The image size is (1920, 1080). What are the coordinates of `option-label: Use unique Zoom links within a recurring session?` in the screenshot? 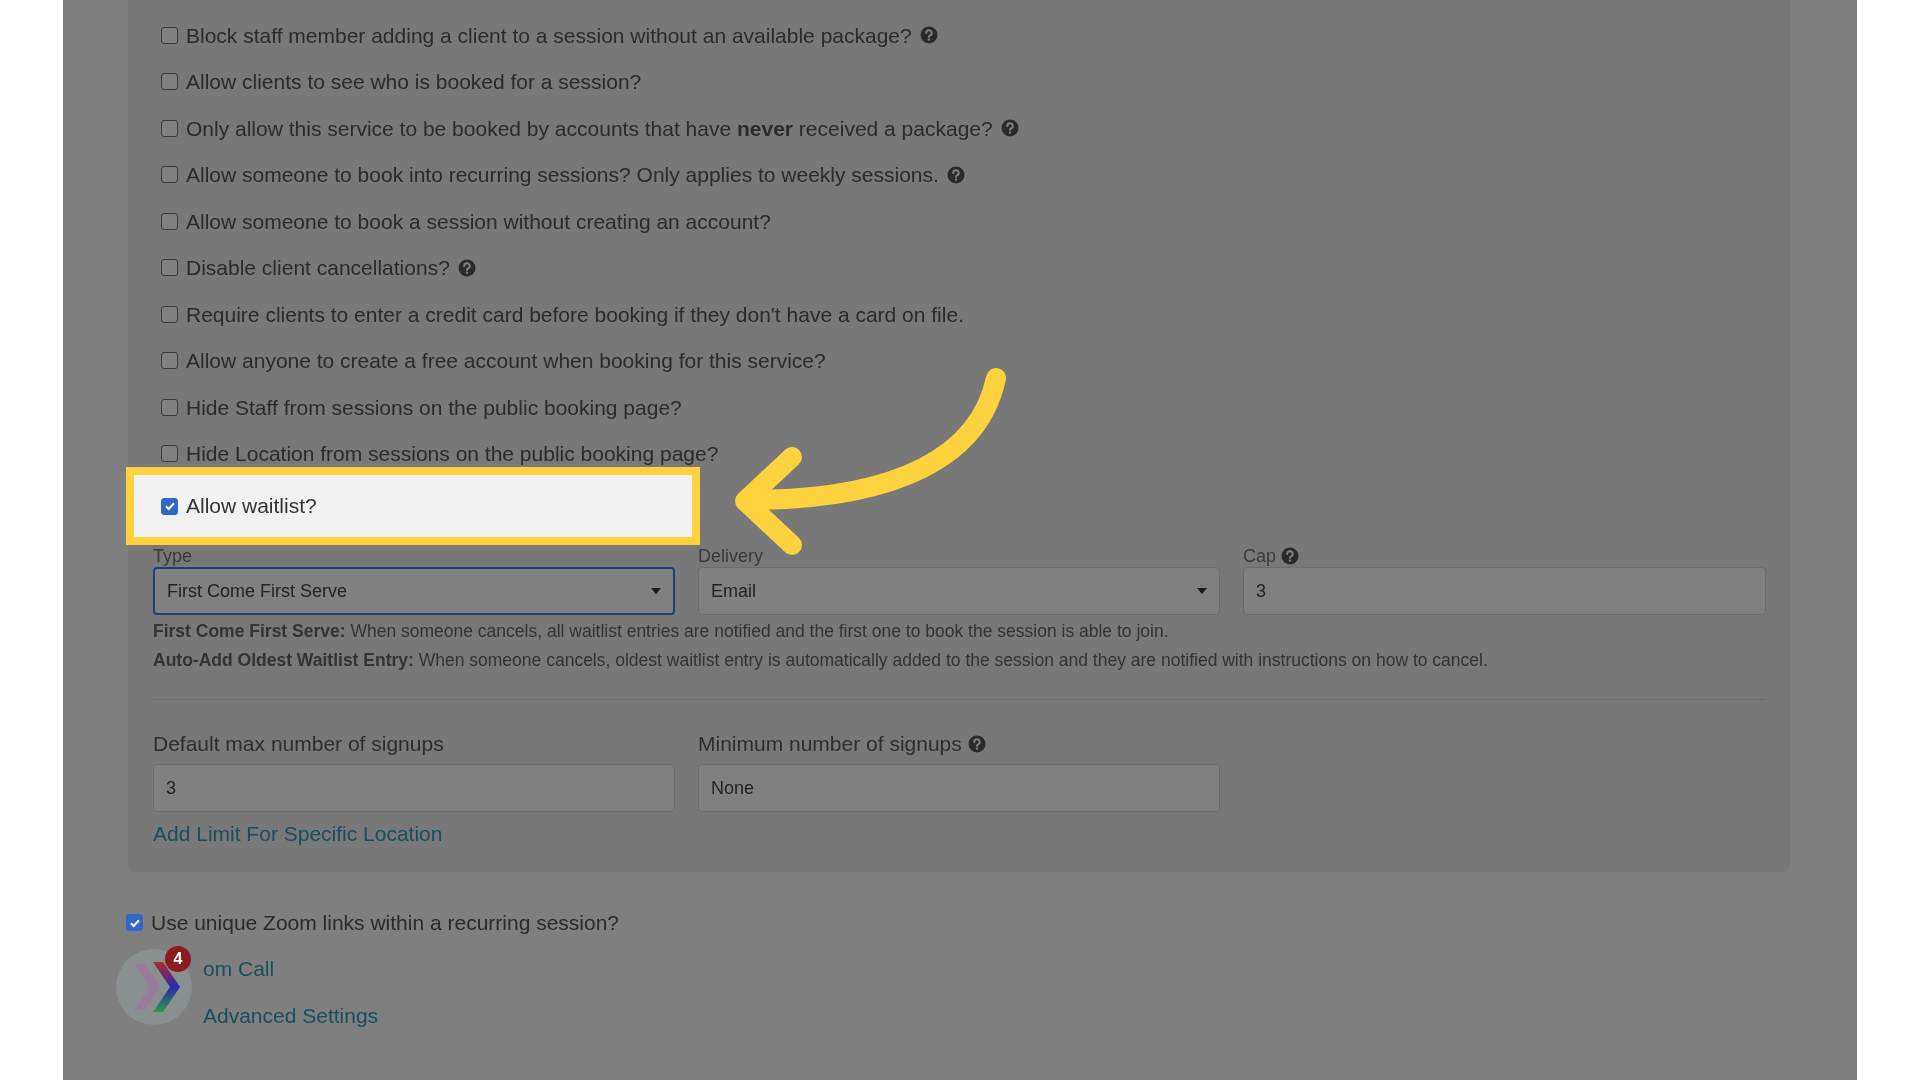 It's located at (385, 922).